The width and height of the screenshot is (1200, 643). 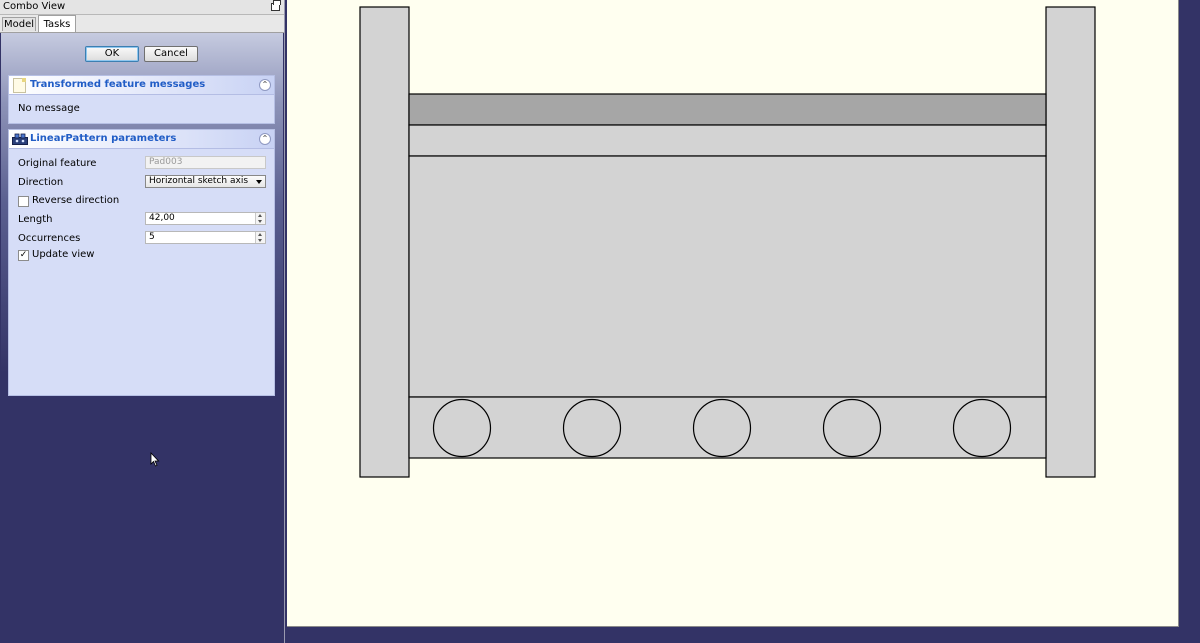 What do you see at coordinates (103, 138) in the screenshot?
I see `params-box-title: LinearPattern parameters` at bounding box center [103, 138].